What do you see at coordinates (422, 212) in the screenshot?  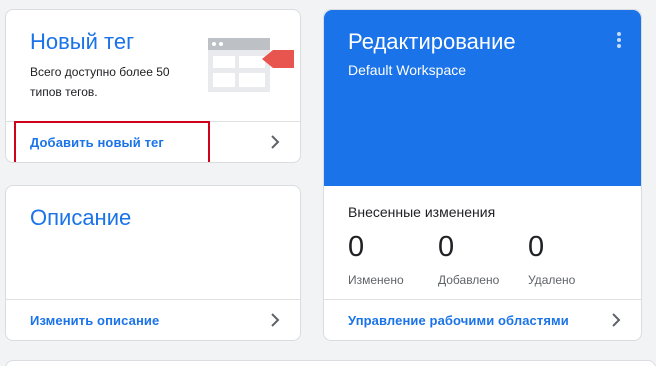 I see `changes-label: Внесенные изменения` at bounding box center [422, 212].